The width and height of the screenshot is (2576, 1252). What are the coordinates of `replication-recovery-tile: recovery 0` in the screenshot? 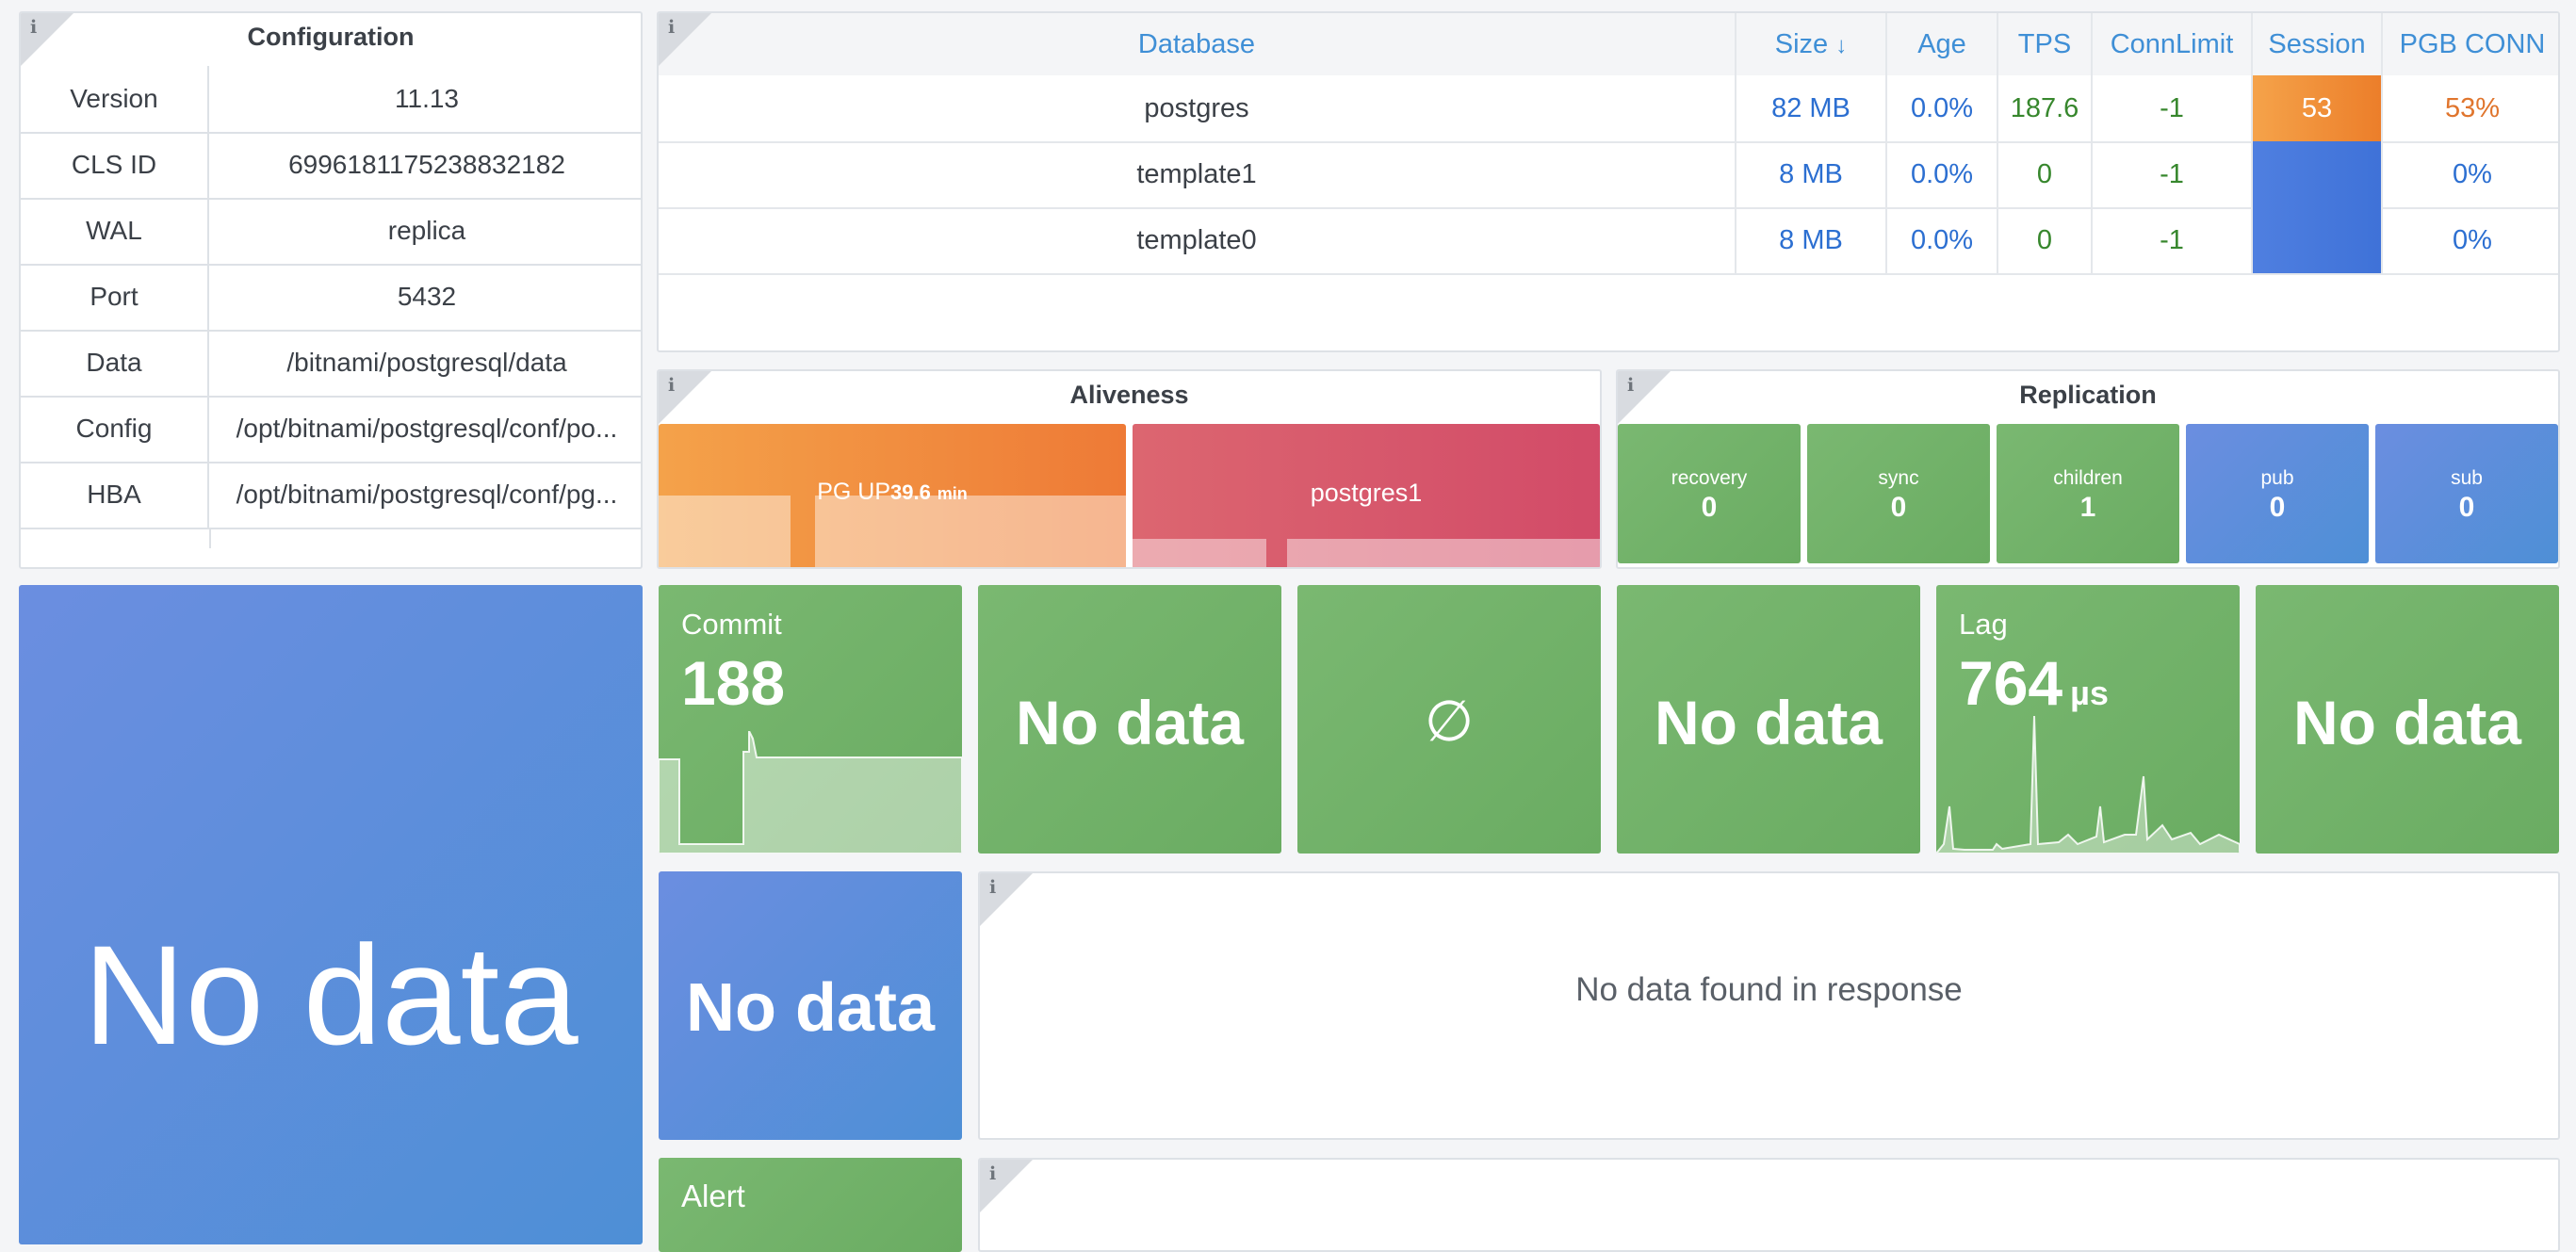 It's located at (1709, 494).